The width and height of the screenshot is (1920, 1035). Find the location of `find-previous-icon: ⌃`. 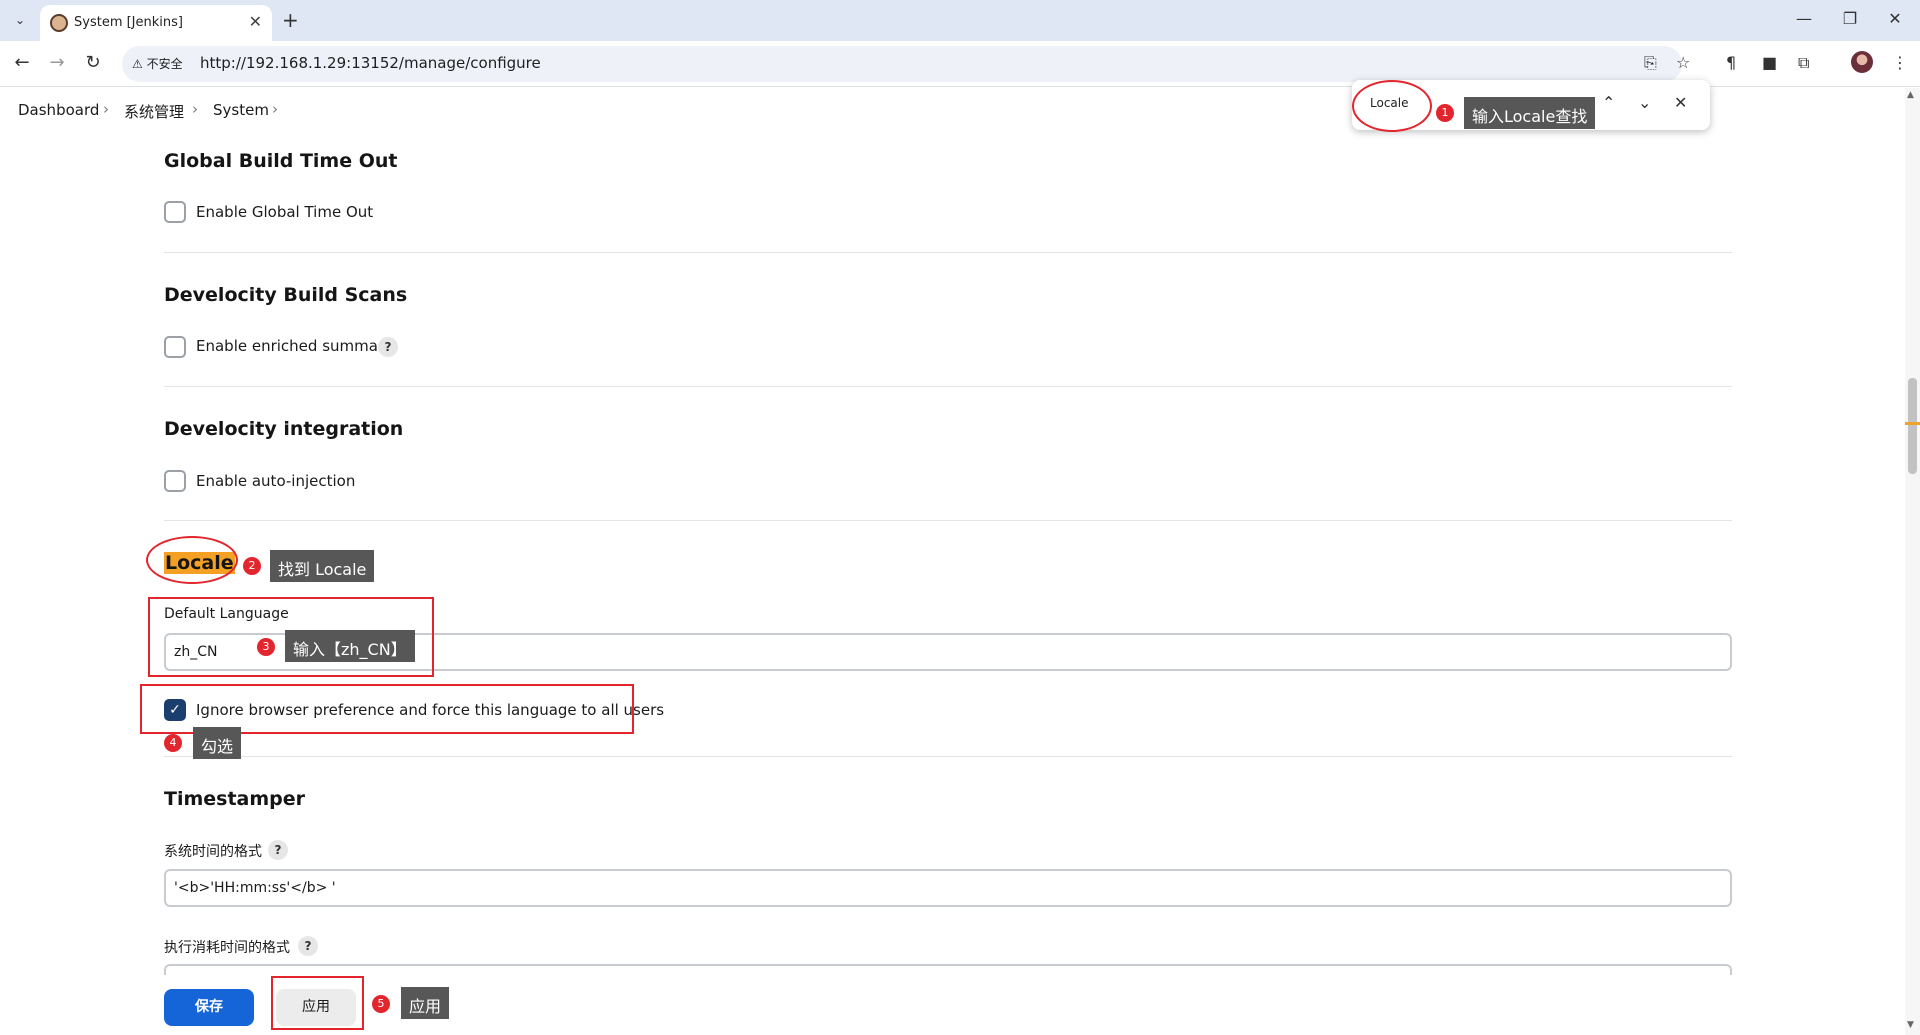

find-previous-icon: ⌃ is located at coordinates (1608, 102).